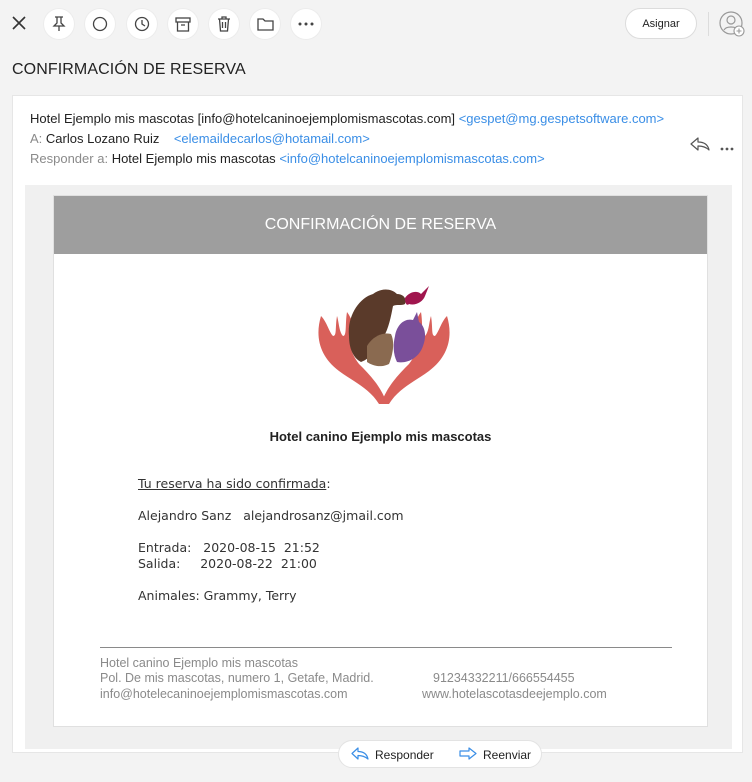 The image size is (752, 782). What do you see at coordinates (404, 755) in the screenshot?
I see `reply-label: Responder` at bounding box center [404, 755].